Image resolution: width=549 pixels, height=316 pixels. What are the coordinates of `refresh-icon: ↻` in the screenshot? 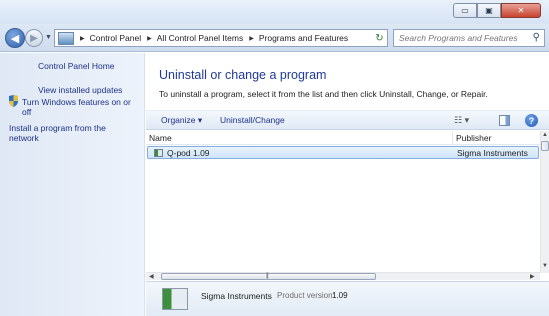 It's located at (379, 38).